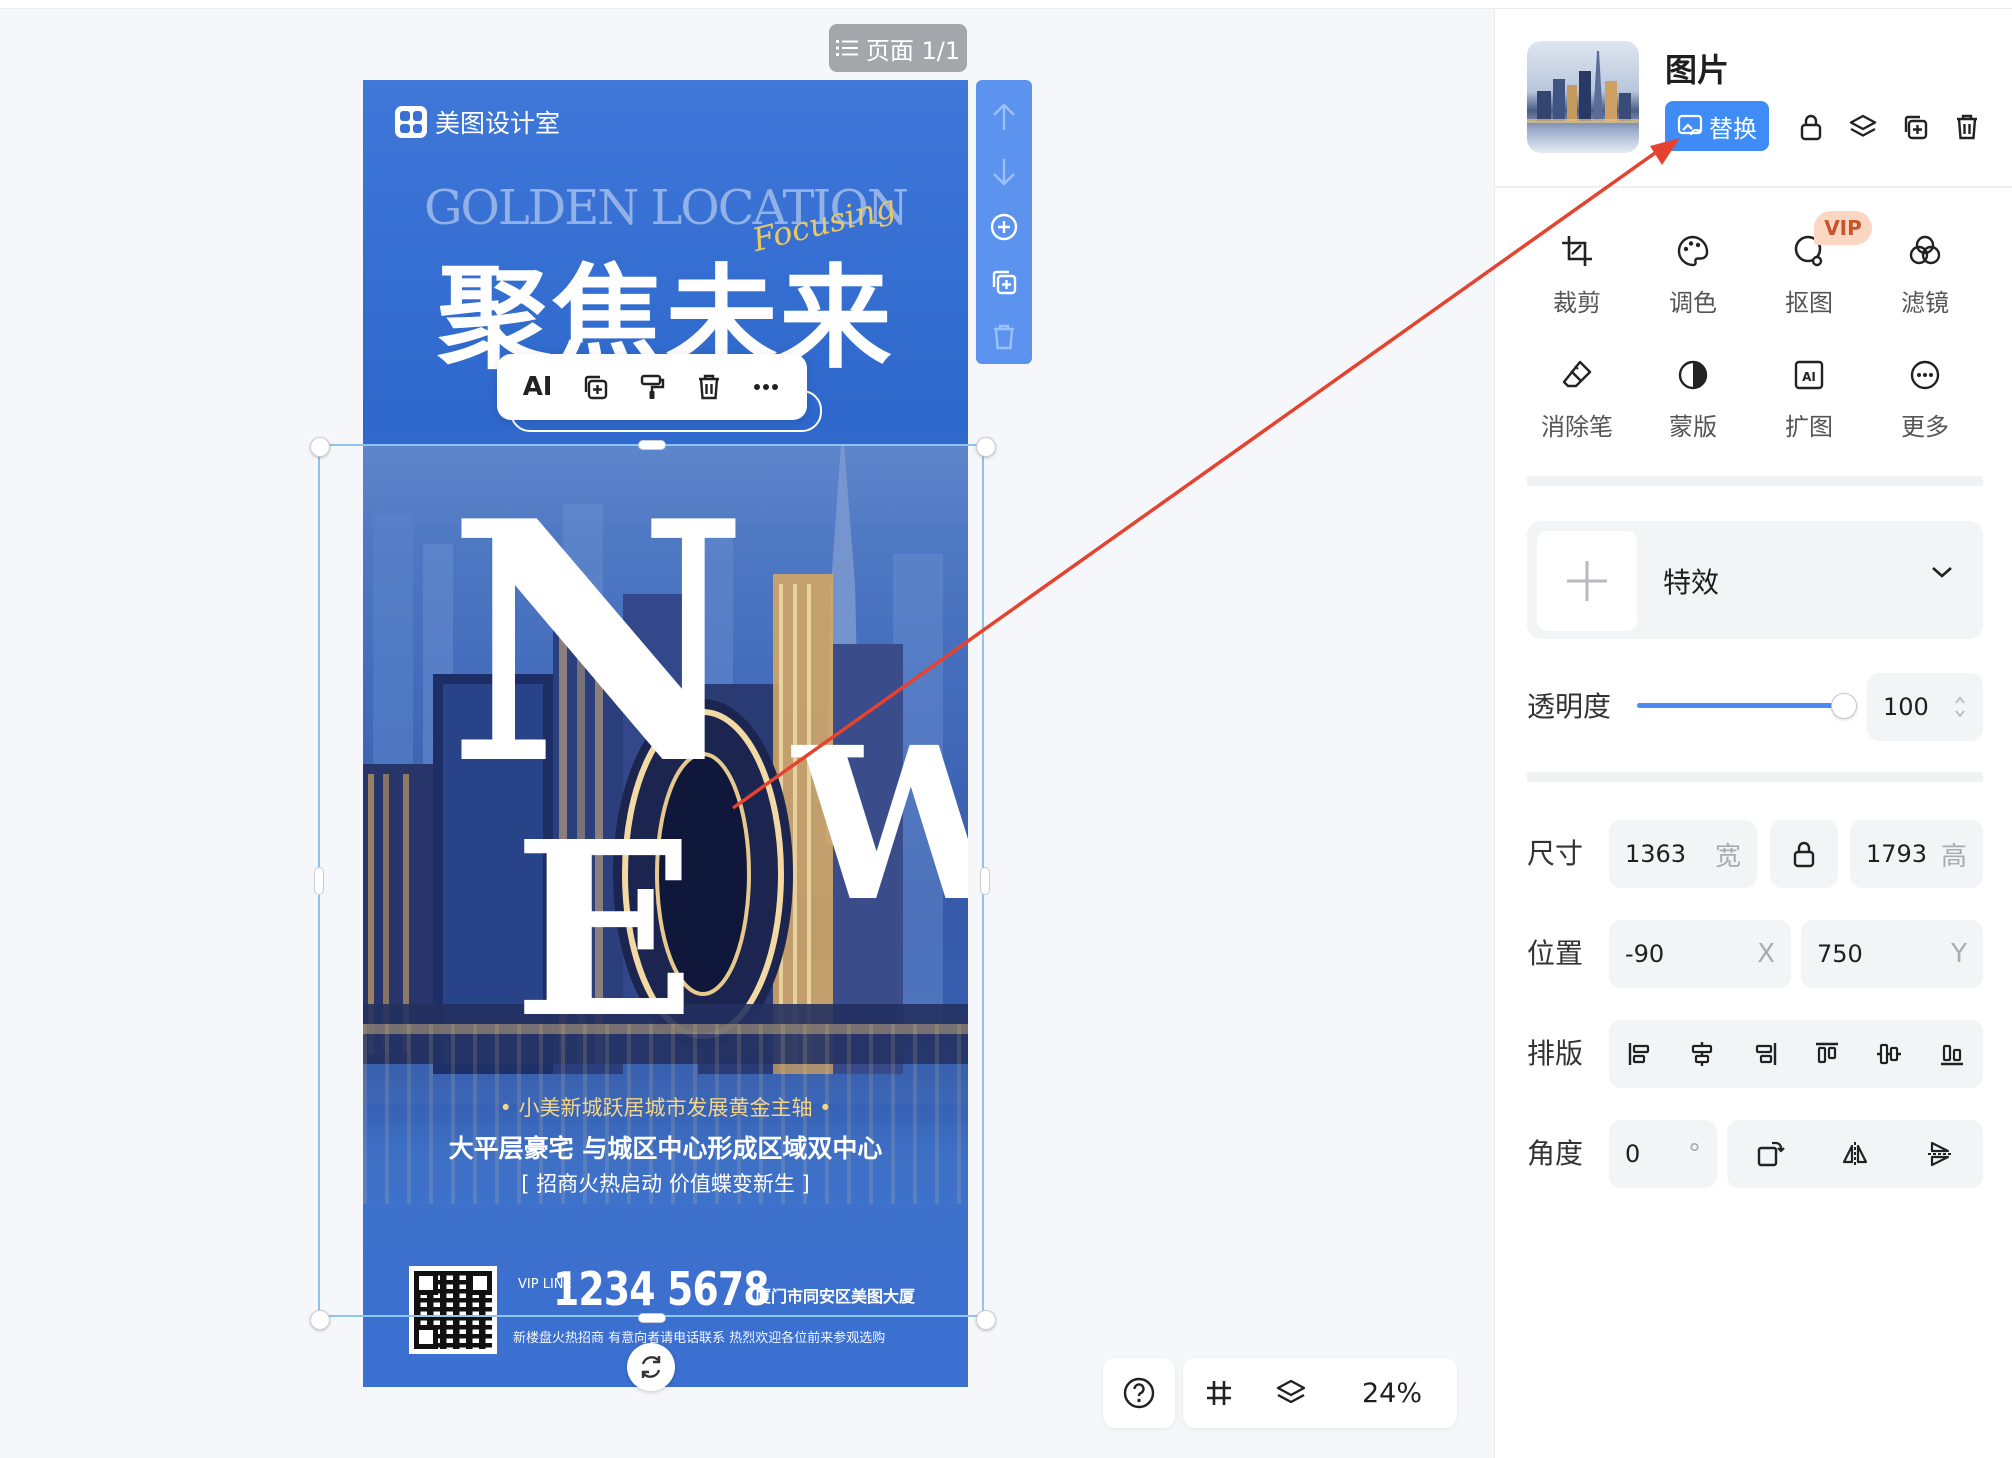  I want to click on delete-image-button, so click(1967, 127).